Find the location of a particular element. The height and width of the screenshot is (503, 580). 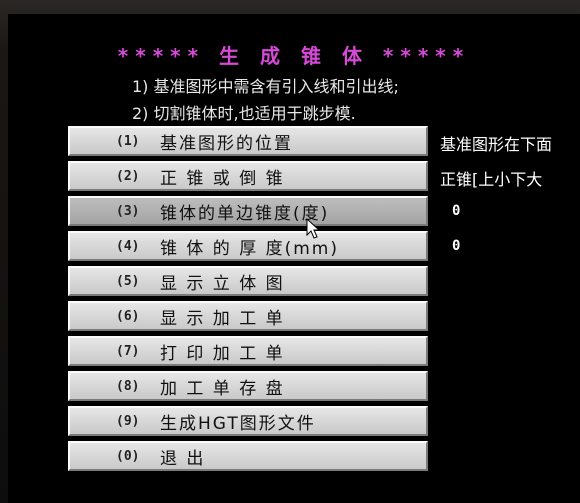

menu-item-generate-hgt: (9) 生成HGT图形文件 is located at coordinates (248, 421).